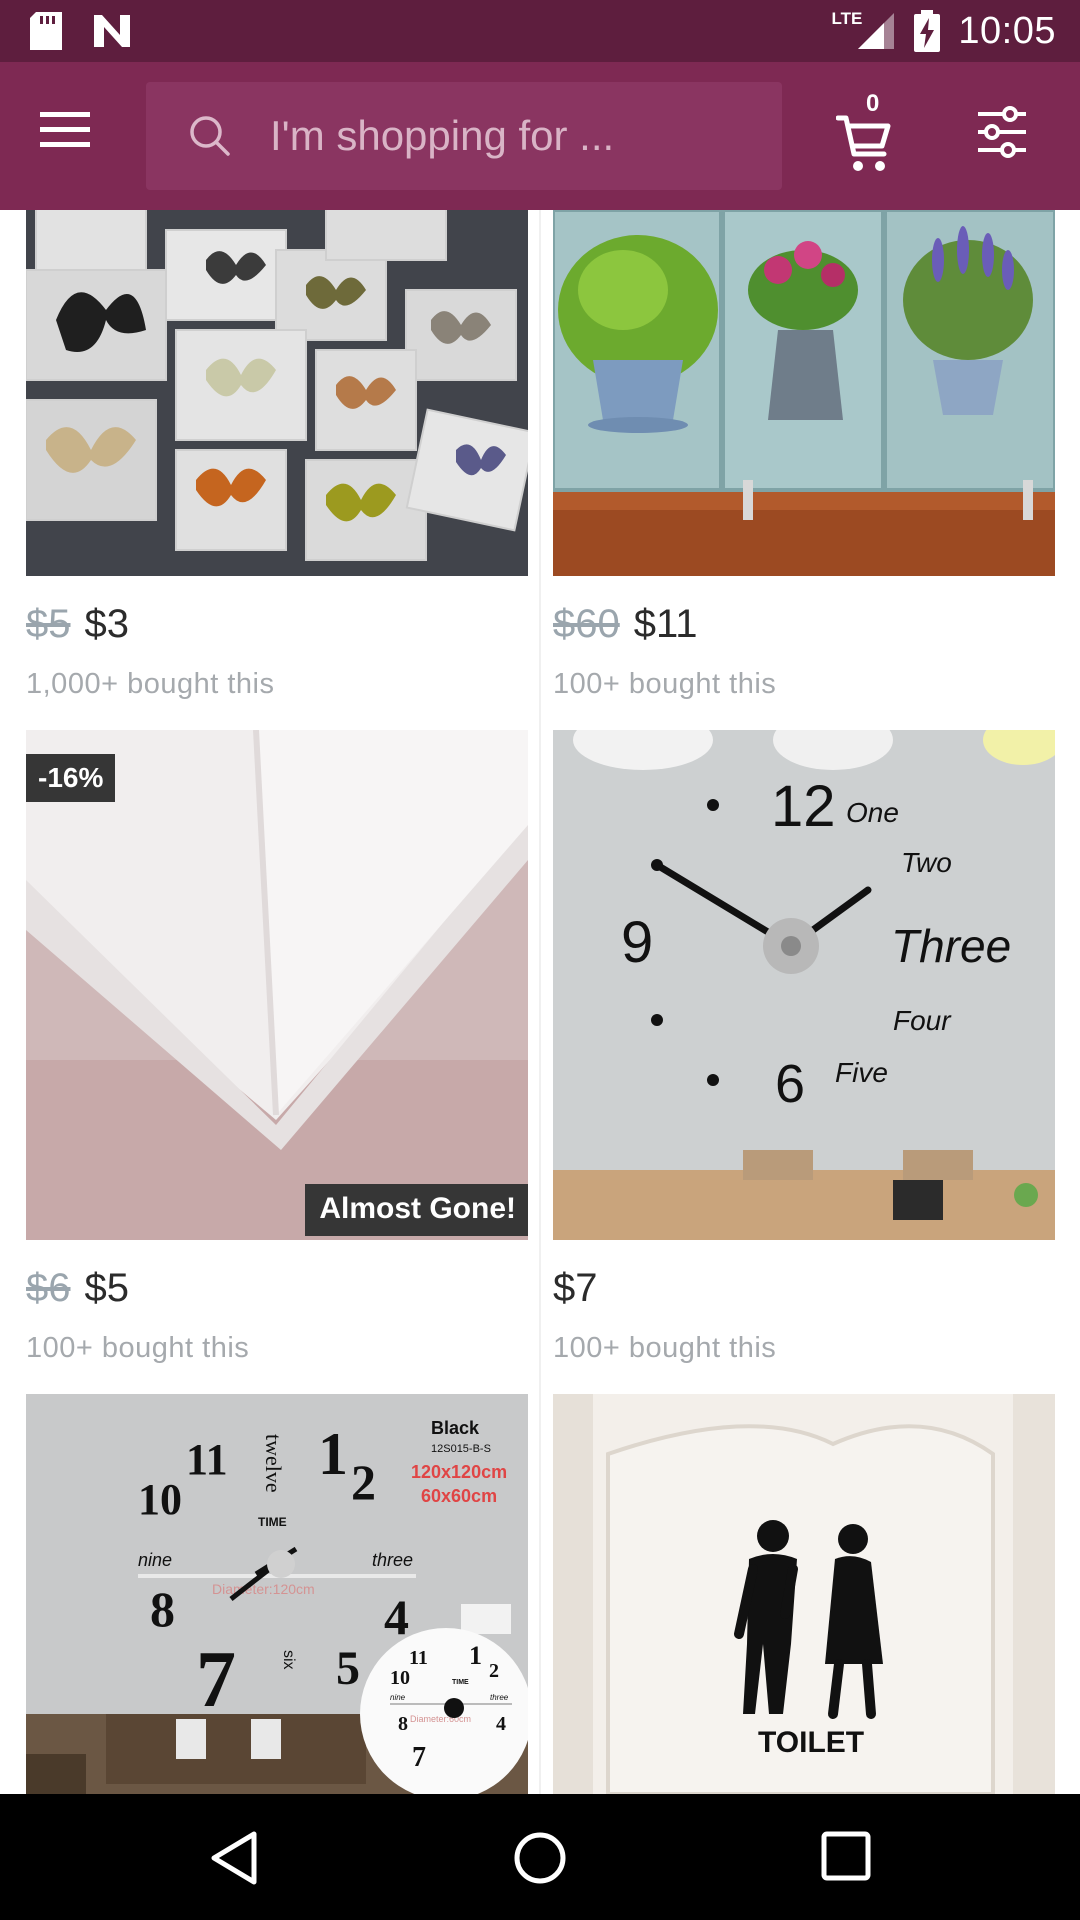  What do you see at coordinates (155, 1560) in the screenshot?
I see `clock-word: nine` at bounding box center [155, 1560].